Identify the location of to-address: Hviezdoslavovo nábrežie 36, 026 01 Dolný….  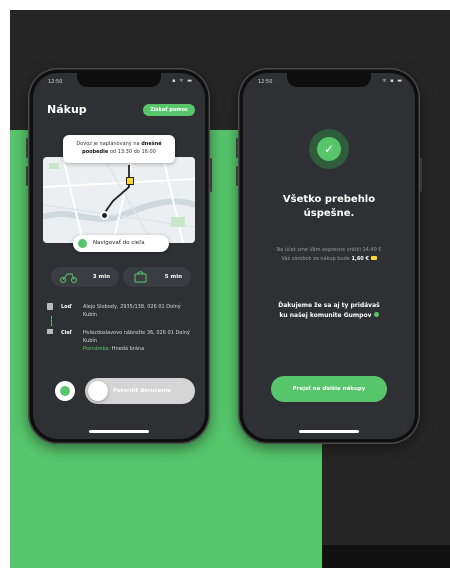
(136, 337).